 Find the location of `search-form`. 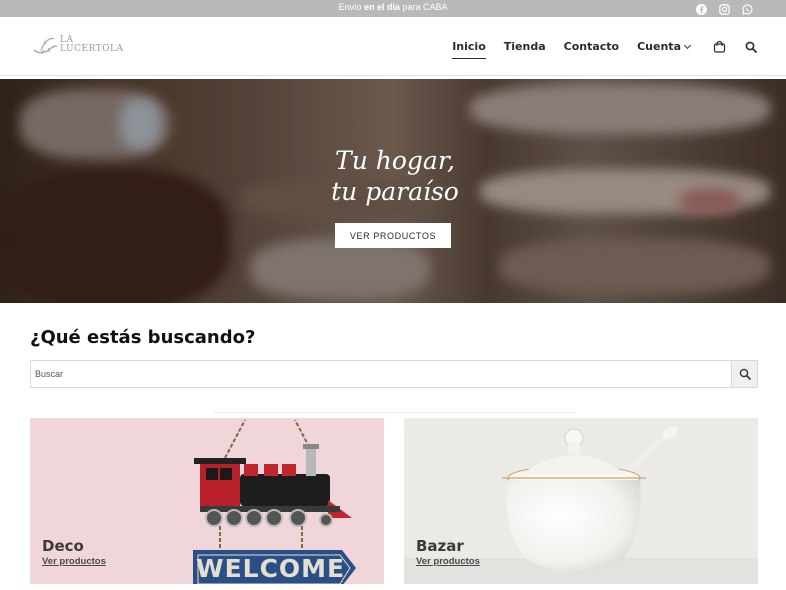

search-form is located at coordinates (394, 374).